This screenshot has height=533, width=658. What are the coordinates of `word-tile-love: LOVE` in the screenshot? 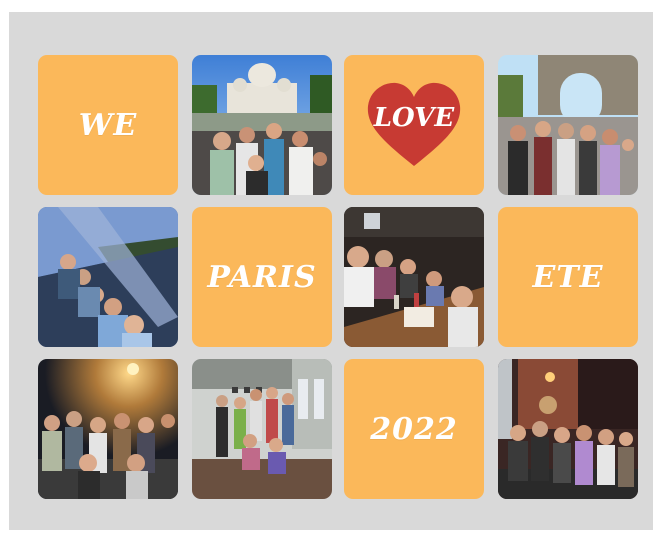 It's located at (414, 125).